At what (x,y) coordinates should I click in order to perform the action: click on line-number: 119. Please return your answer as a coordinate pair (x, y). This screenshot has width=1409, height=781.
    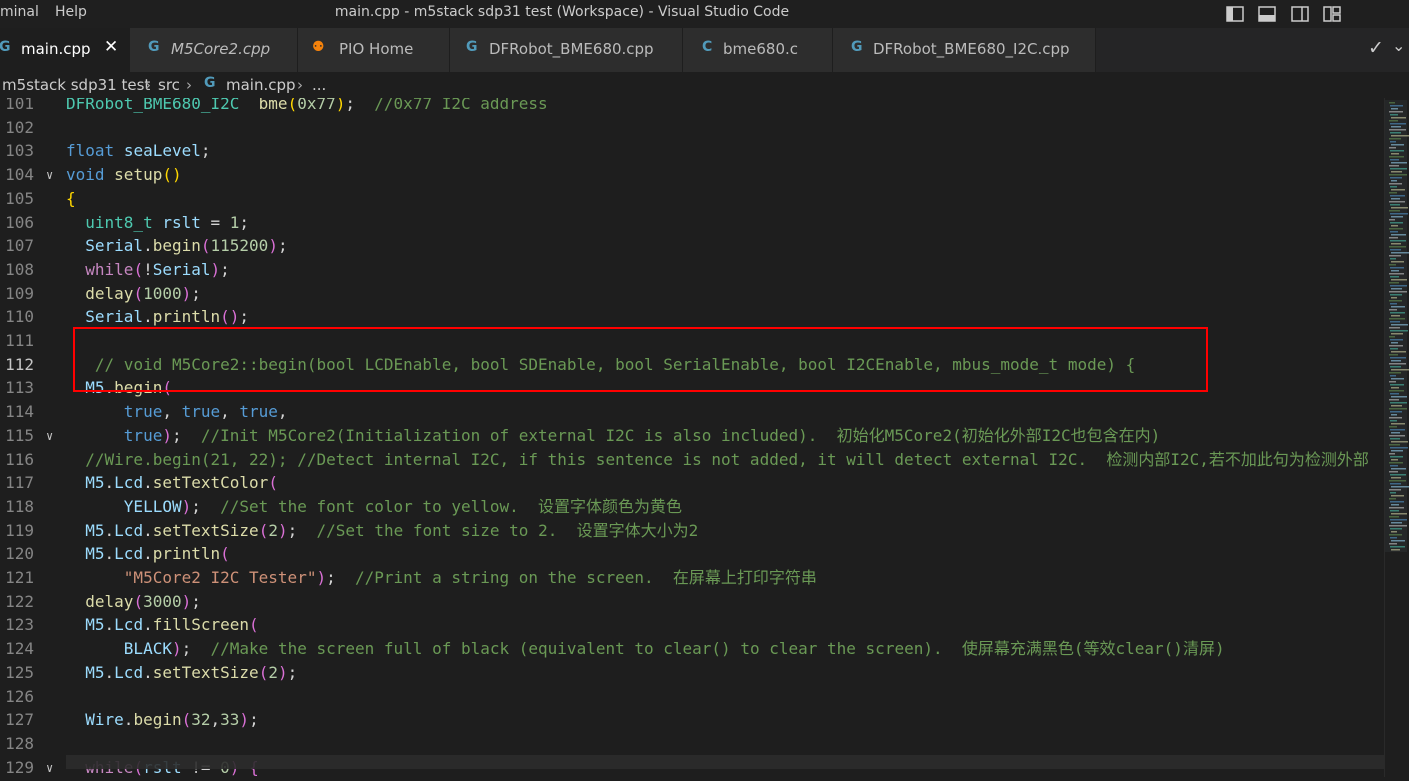
    Looking at the image, I should click on (19, 530).